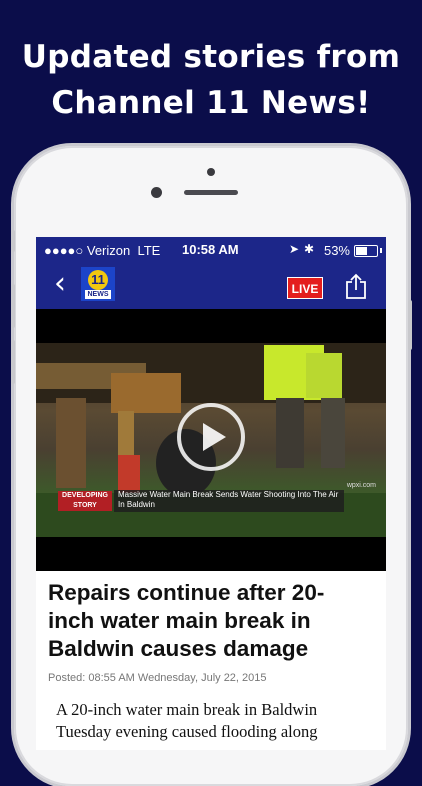 The height and width of the screenshot is (786, 422). Describe the element at coordinates (98, 280) in the screenshot. I see `logo-number: 11` at that location.